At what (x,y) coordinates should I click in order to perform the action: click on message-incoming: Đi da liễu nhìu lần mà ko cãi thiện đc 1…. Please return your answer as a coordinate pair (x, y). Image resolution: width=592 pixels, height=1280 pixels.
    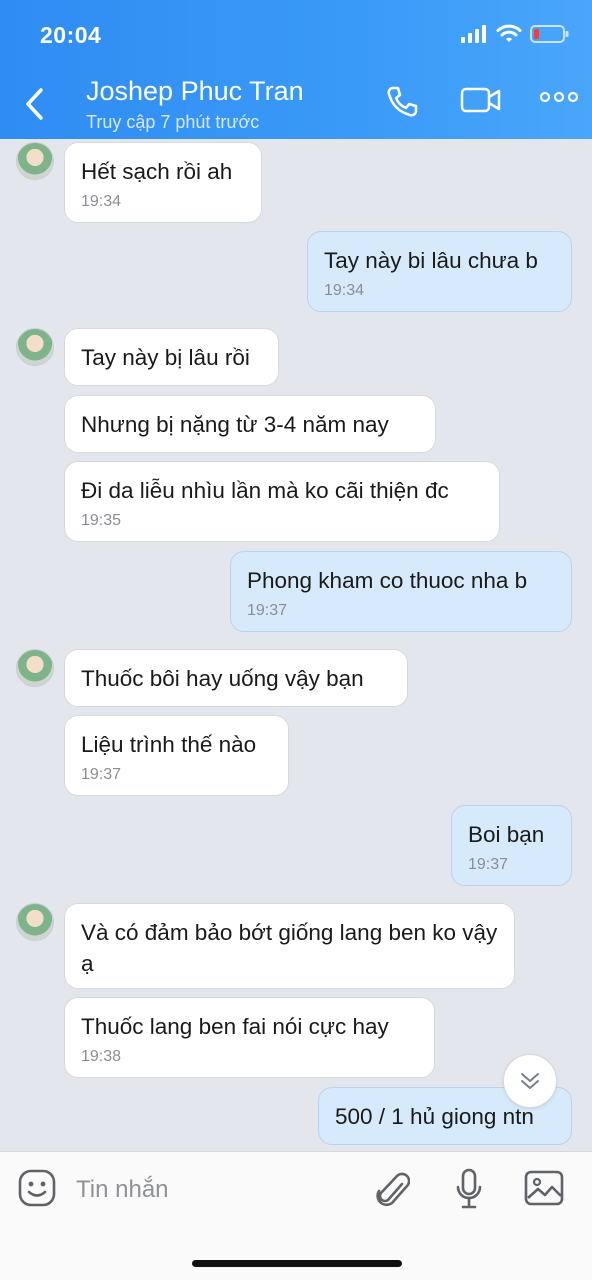
    Looking at the image, I should click on (282, 501).